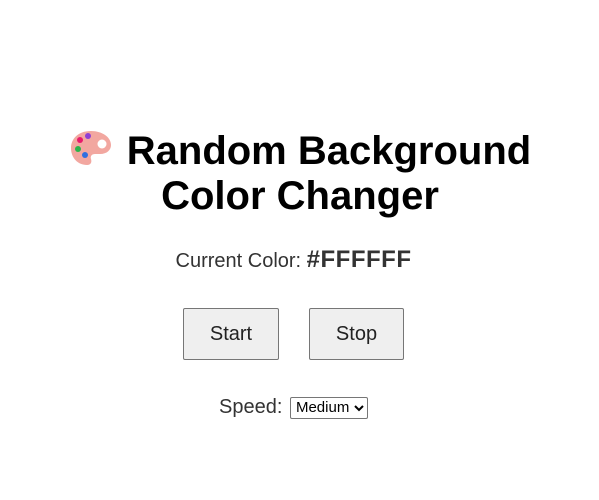 This screenshot has width=599, height=500. I want to click on start-button: Start, so click(231, 334).